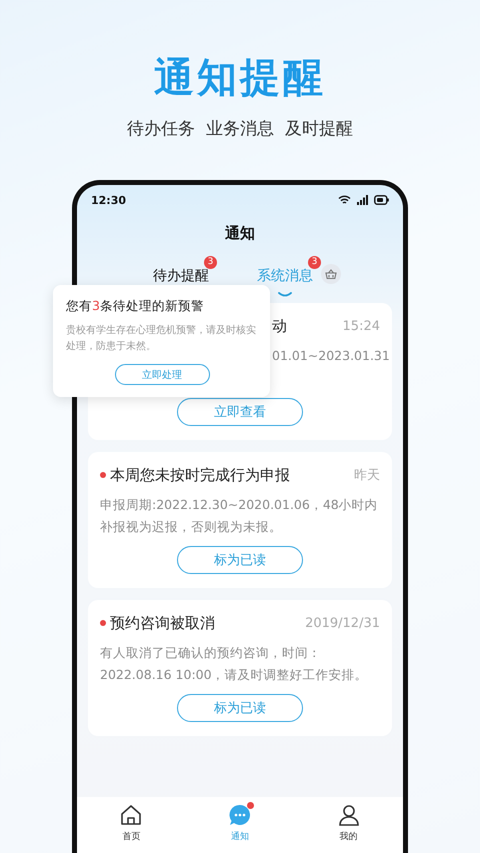 The image size is (480, 853). What do you see at coordinates (234, 664) in the screenshot?
I see `message-body: 有人取消了已确认的预约咨询，时间：2022.08.16 10:00，请及时调整好工作安排。` at bounding box center [234, 664].